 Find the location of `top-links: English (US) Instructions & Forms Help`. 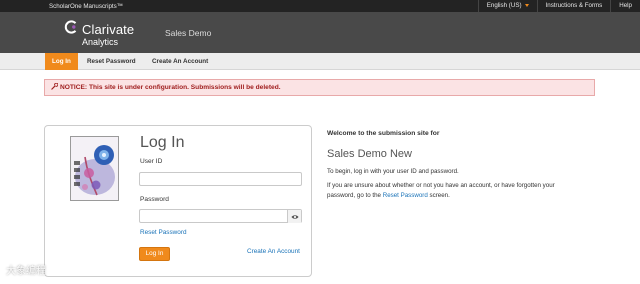

top-links: English (US) Instructions & Forms Help is located at coordinates (558, 6).